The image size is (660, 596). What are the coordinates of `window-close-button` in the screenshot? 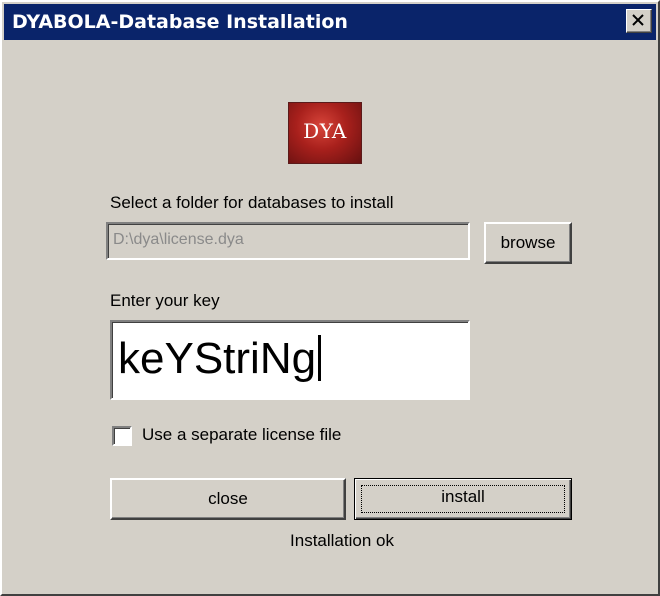 It's located at (639, 21).